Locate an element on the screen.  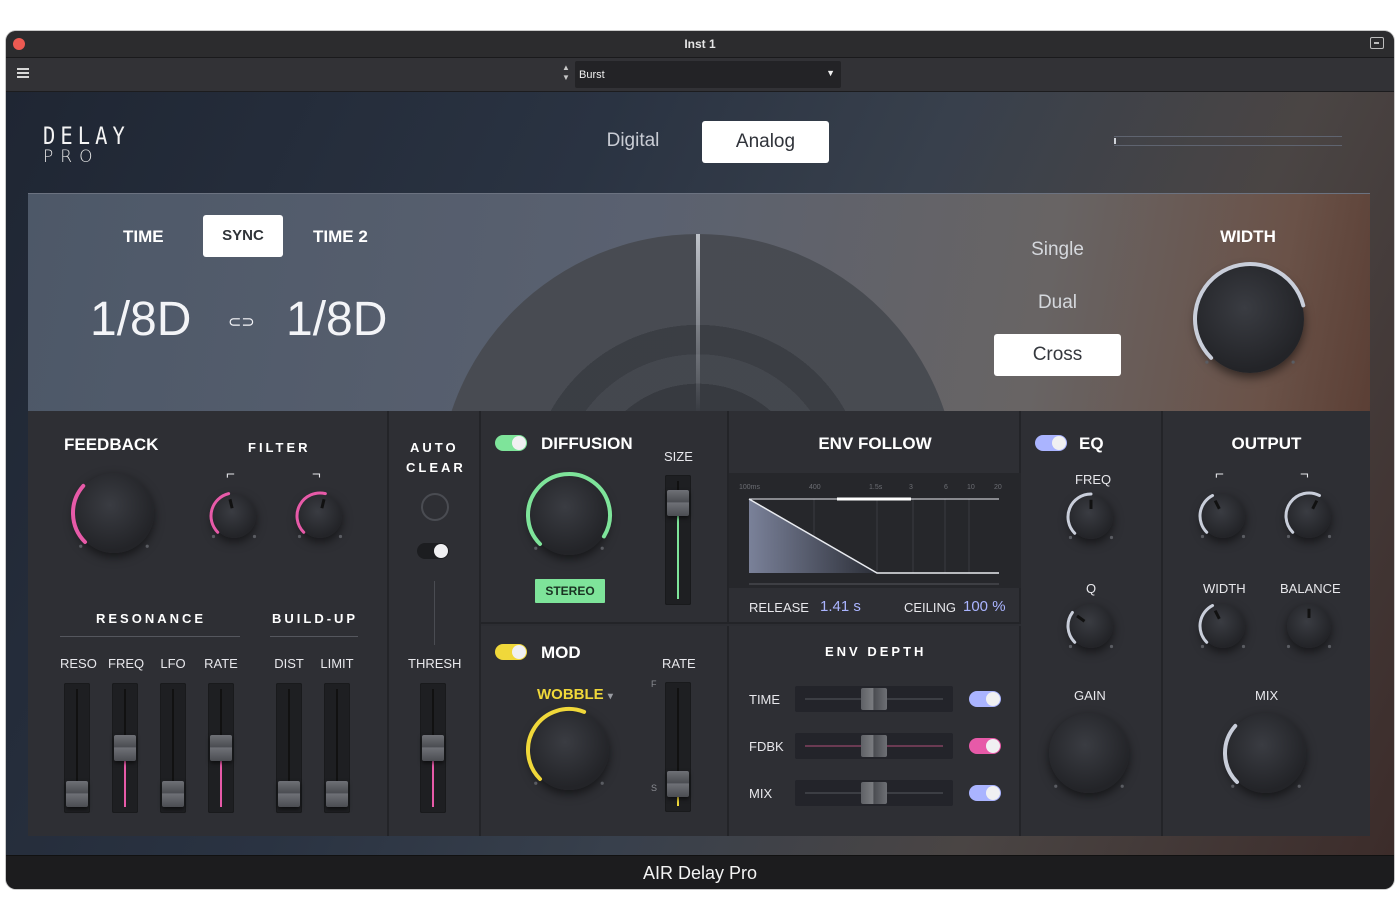
output-lowcut-knob is located at coordinates (1222, 516).